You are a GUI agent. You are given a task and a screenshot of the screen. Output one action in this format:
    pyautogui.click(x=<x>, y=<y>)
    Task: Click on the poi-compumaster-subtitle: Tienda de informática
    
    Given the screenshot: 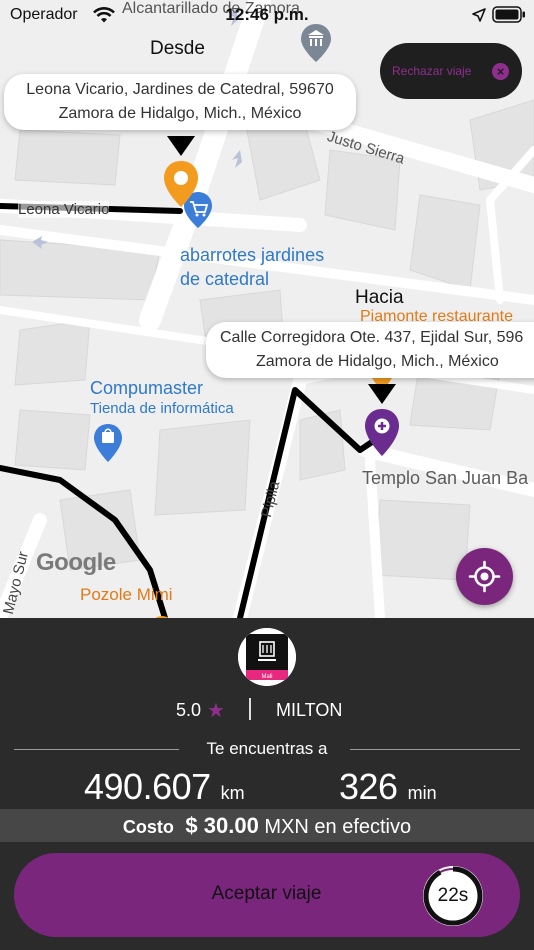 What is the action you would take?
    pyautogui.click(x=162, y=408)
    